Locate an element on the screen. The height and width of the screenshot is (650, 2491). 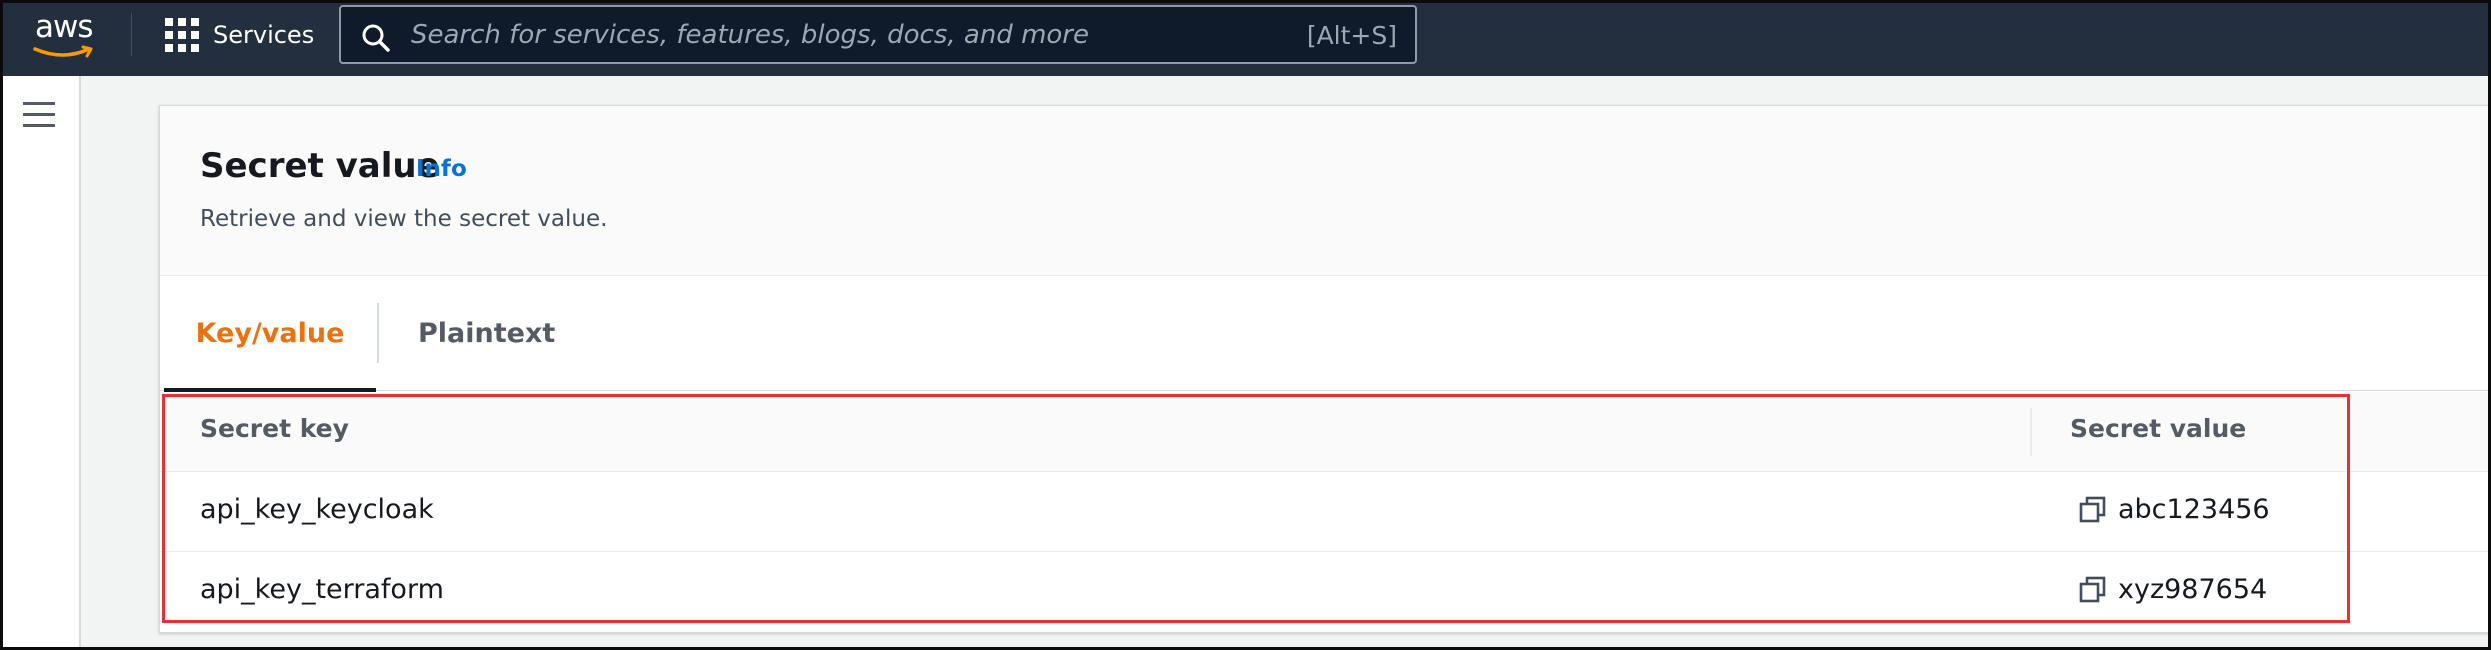
tab-separator is located at coordinates (378, 333).